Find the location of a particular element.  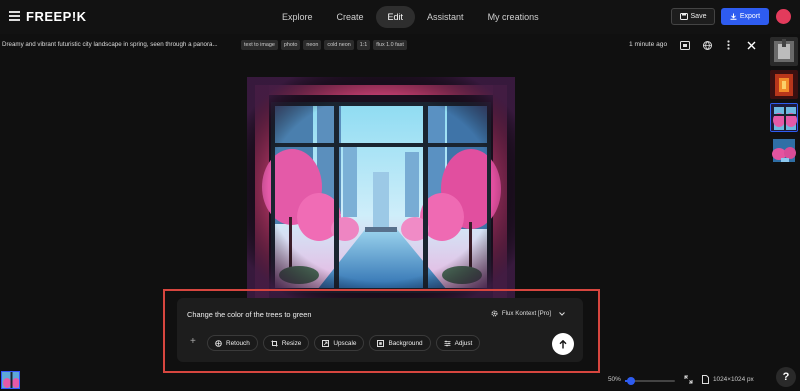

tab-edit: Edit is located at coordinates (395, 17).